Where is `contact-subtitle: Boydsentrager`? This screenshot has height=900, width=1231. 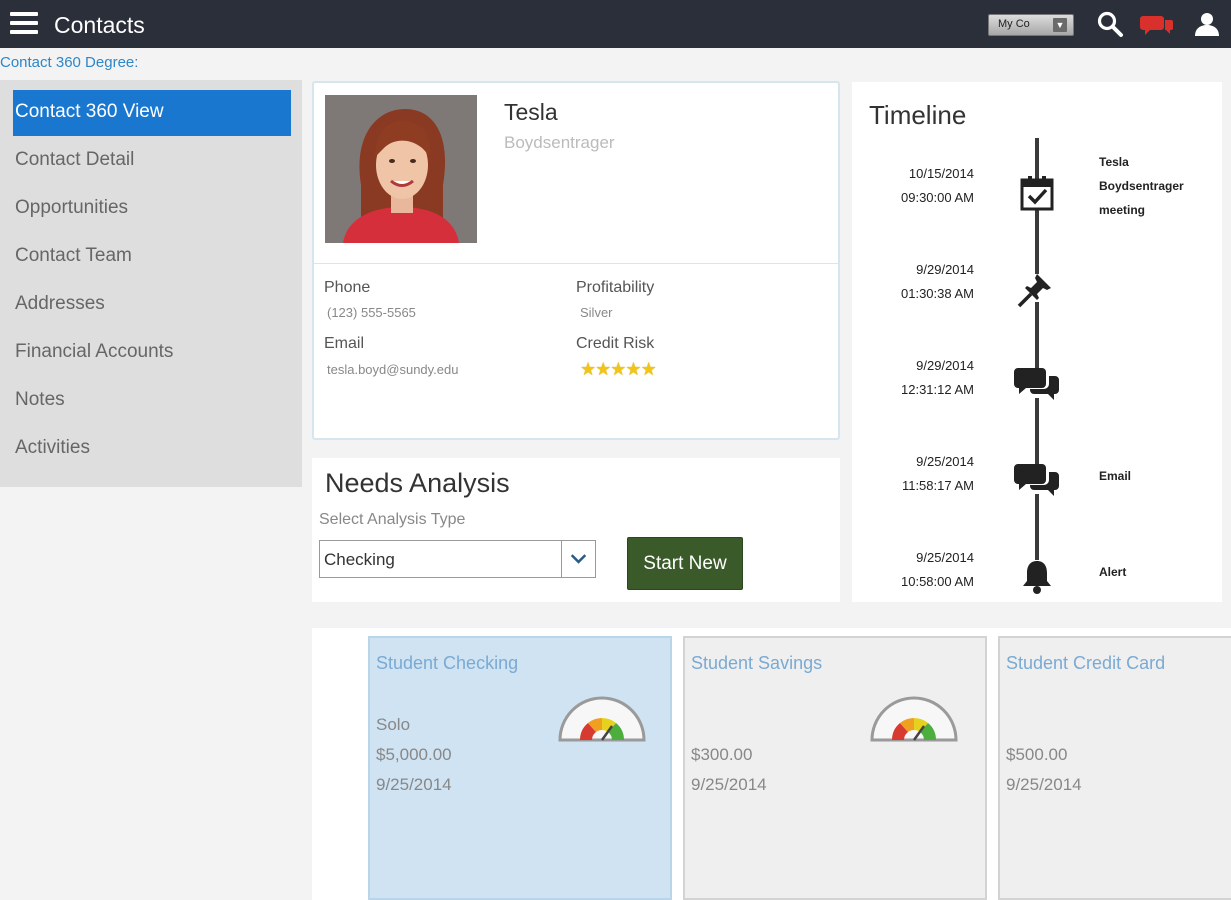 contact-subtitle: Boydsentrager is located at coordinates (559, 142).